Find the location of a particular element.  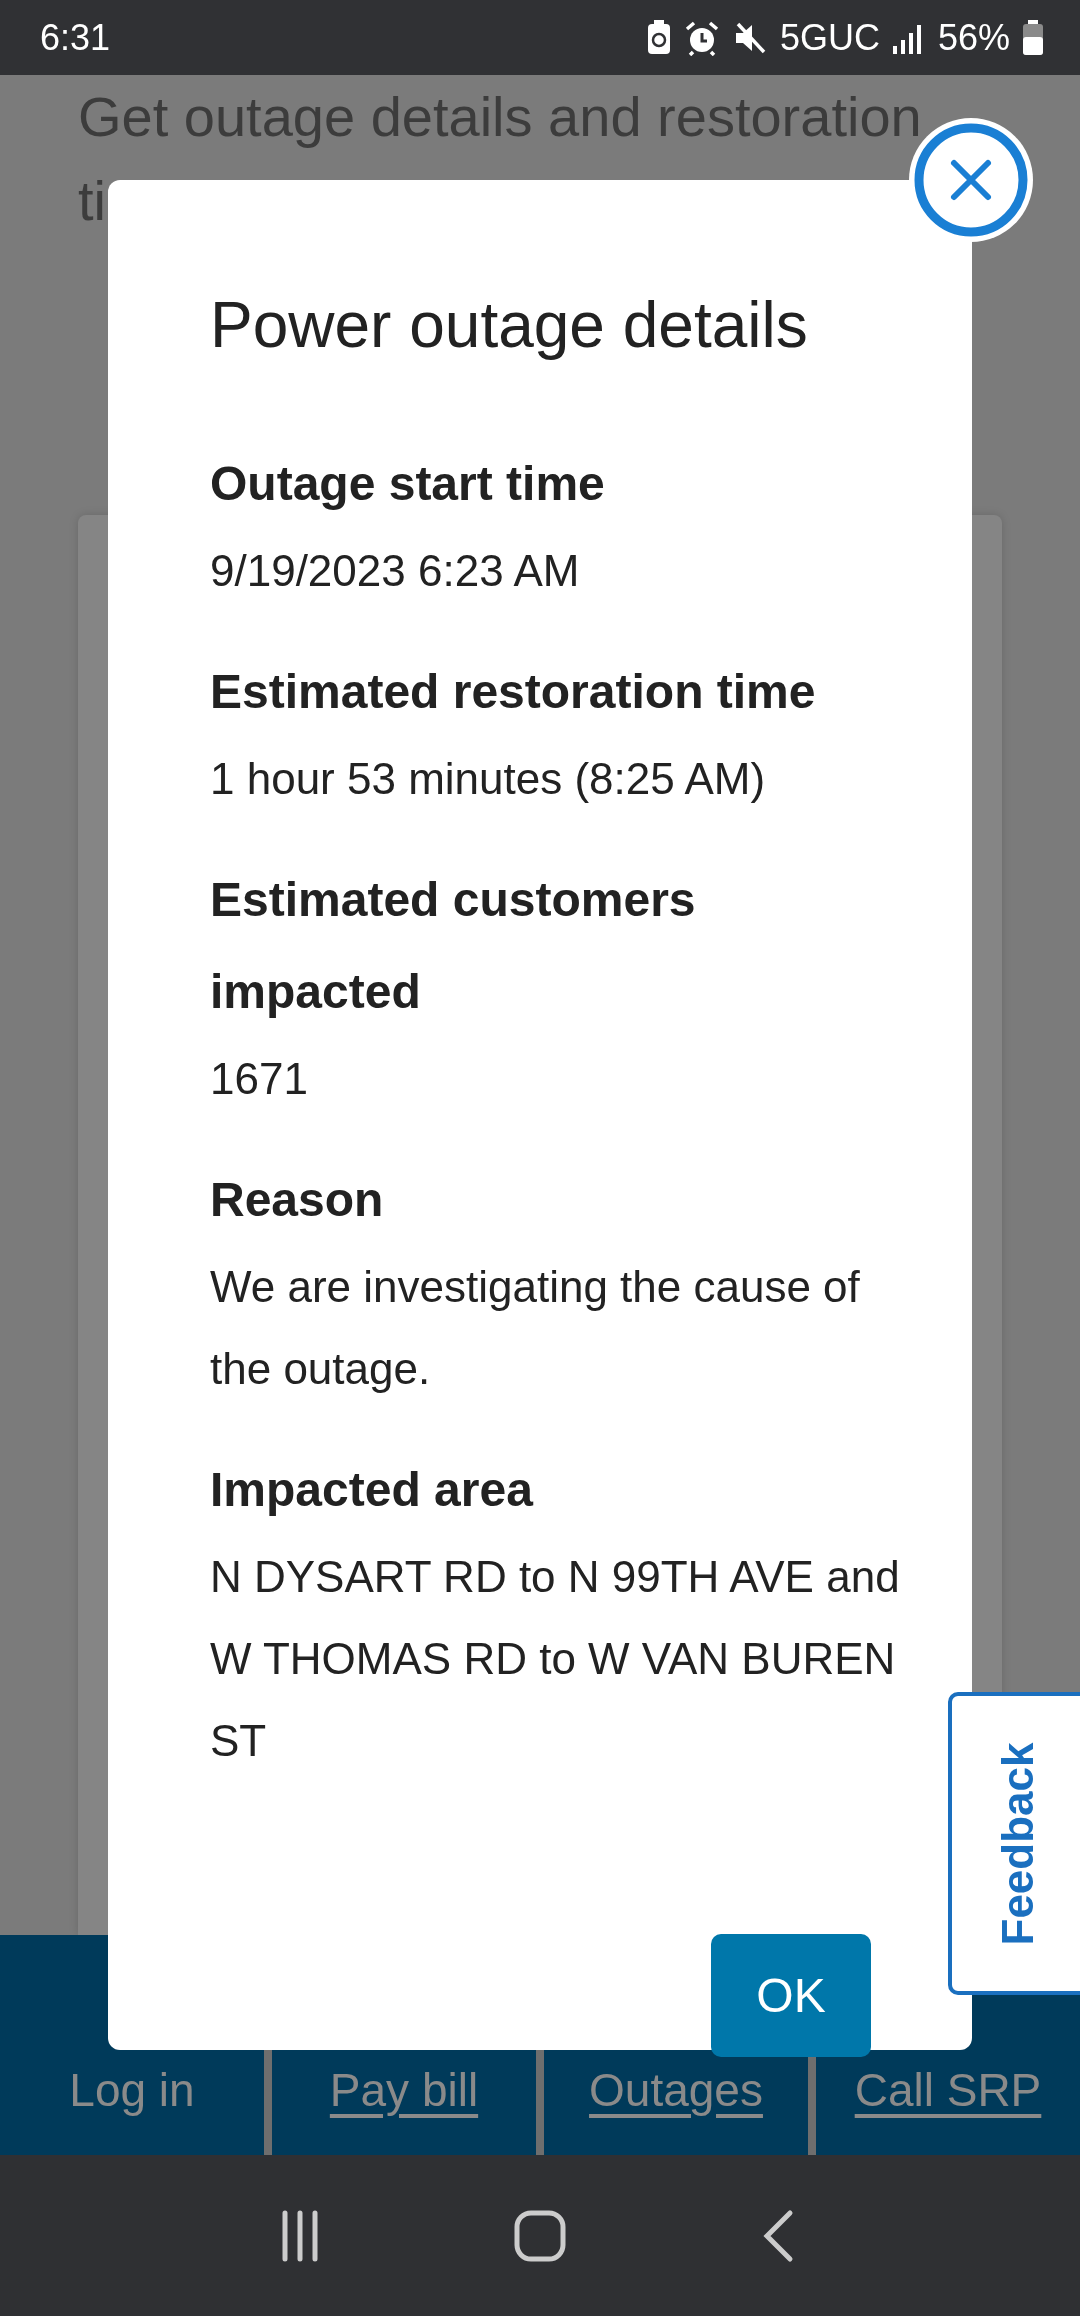

field-label: Outage start time is located at coordinates (408, 484).